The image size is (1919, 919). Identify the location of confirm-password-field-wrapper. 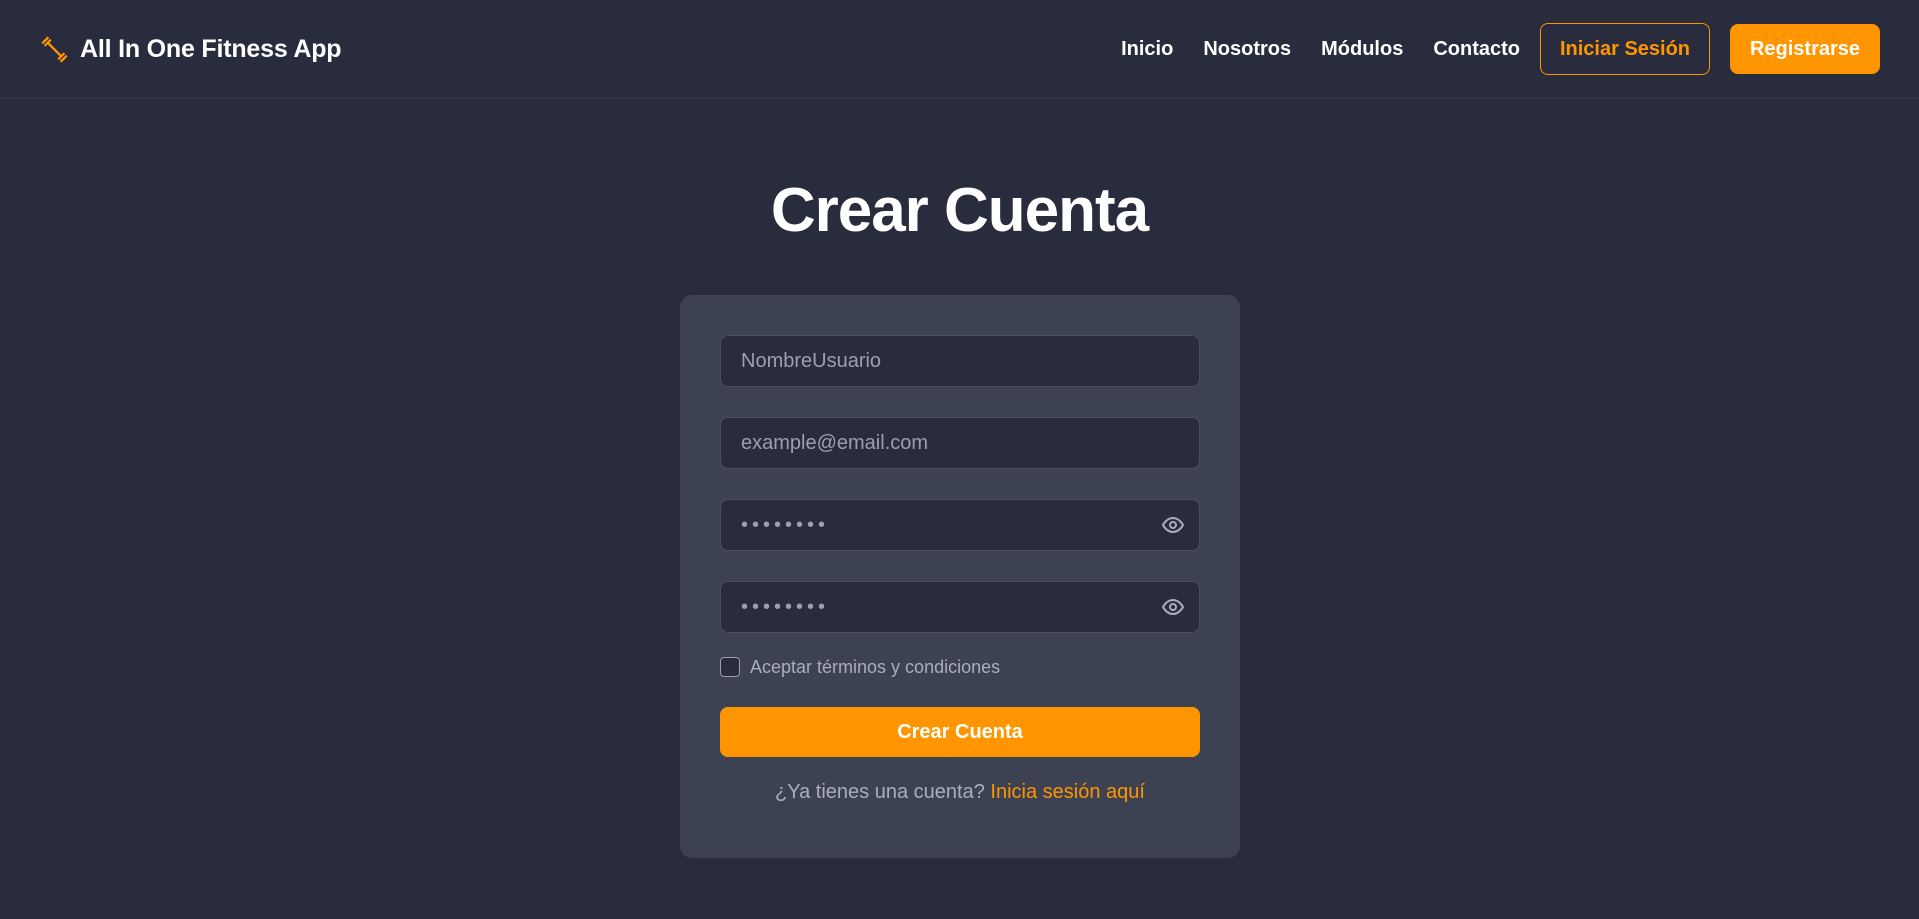
(960, 607).